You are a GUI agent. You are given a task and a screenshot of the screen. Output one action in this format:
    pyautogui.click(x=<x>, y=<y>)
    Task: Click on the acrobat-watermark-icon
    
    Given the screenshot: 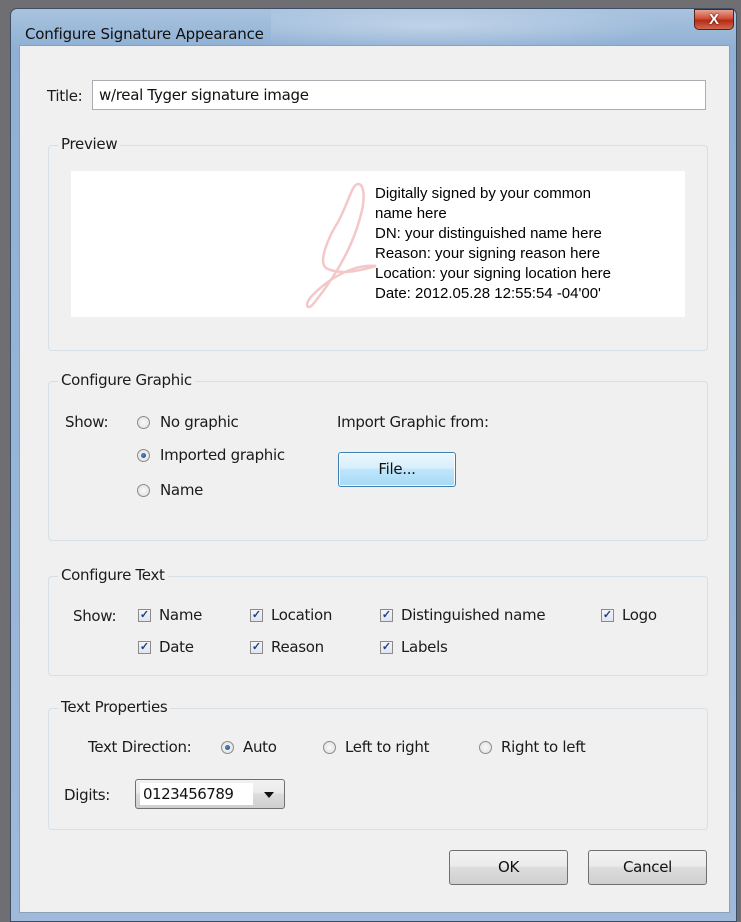 What is the action you would take?
    pyautogui.click(x=341, y=245)
    